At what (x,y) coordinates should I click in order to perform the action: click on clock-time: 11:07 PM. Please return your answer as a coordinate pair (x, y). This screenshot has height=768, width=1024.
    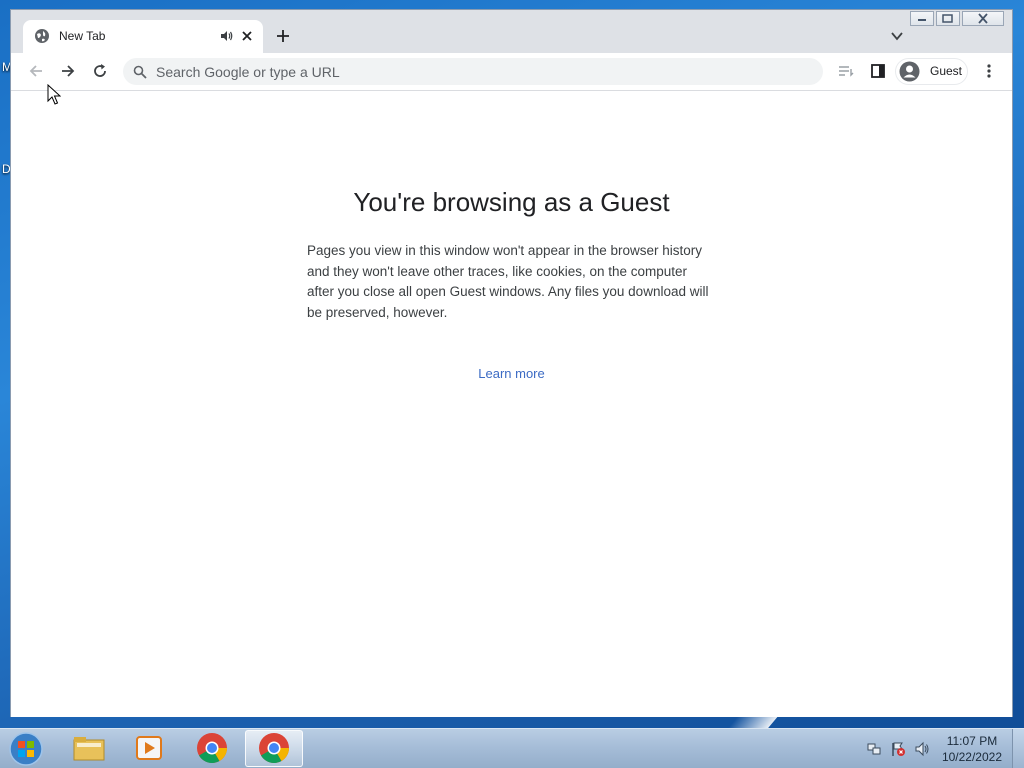
    Looking at the image, I should click on (972, 741).